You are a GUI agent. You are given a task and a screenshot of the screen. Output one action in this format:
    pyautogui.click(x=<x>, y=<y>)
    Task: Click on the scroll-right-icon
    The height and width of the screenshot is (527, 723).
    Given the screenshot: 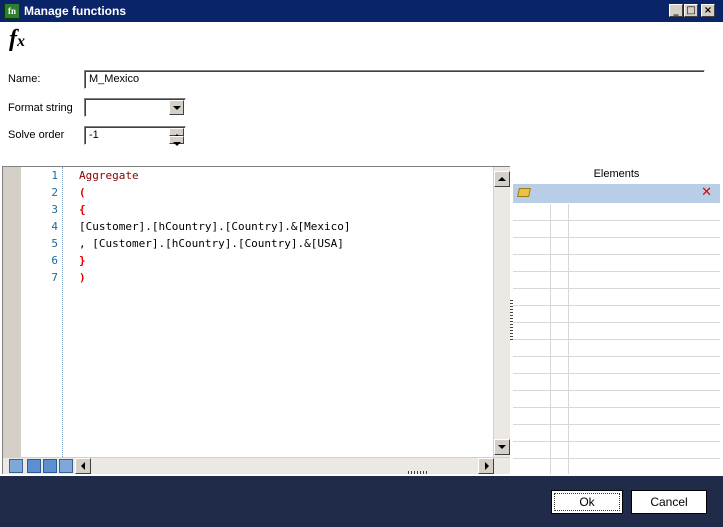 What is the action you would take?
    pyautogui.click(x=486, y=466)
    